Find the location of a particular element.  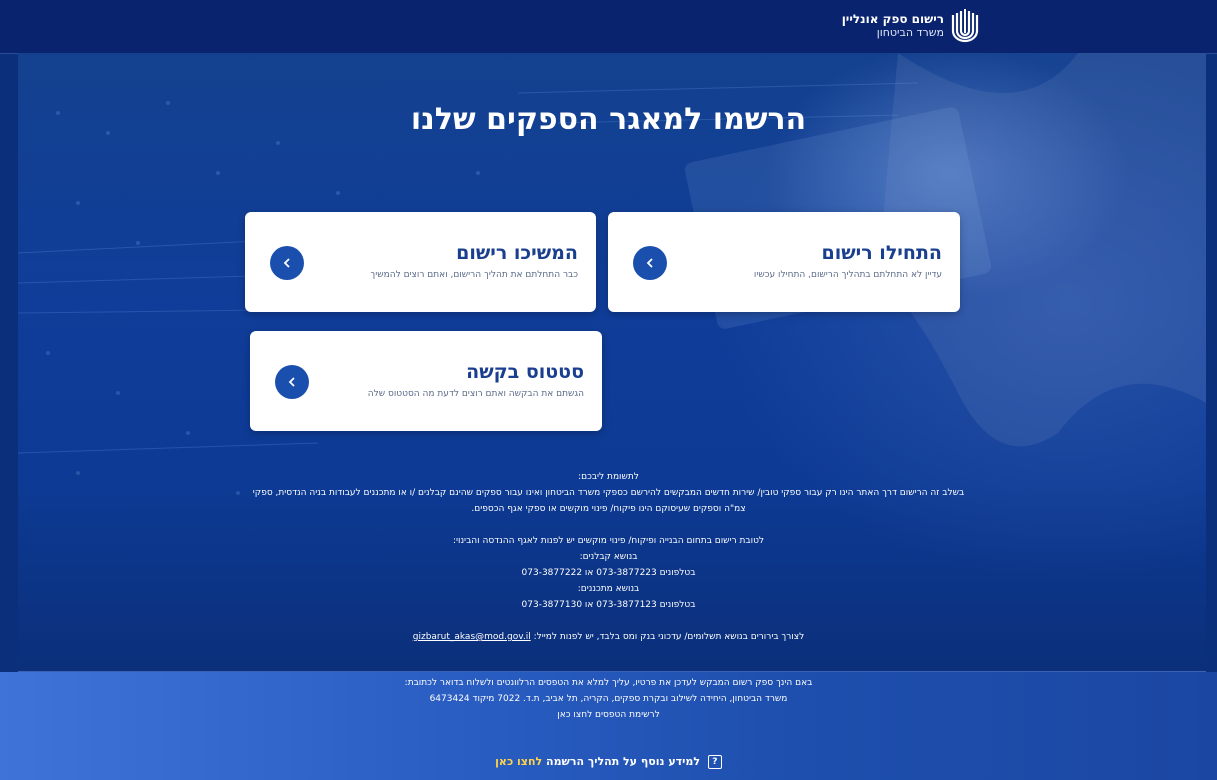

contractors-label: בנושא קבלנים: is located at coordinates (608, 557).